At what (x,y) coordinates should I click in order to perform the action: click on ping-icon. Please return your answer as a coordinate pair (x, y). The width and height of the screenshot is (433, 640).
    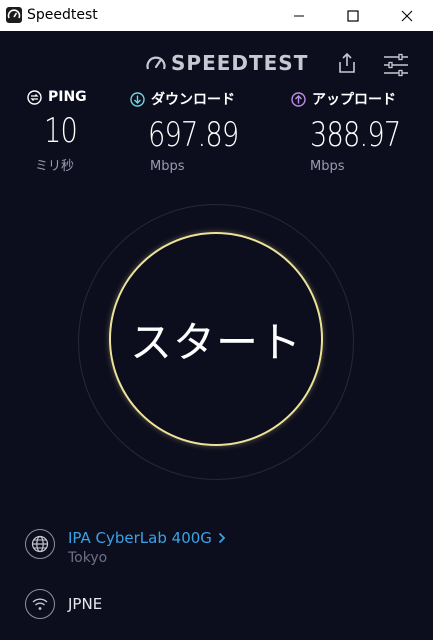
    Looking at the image, I should click on (34, 97).